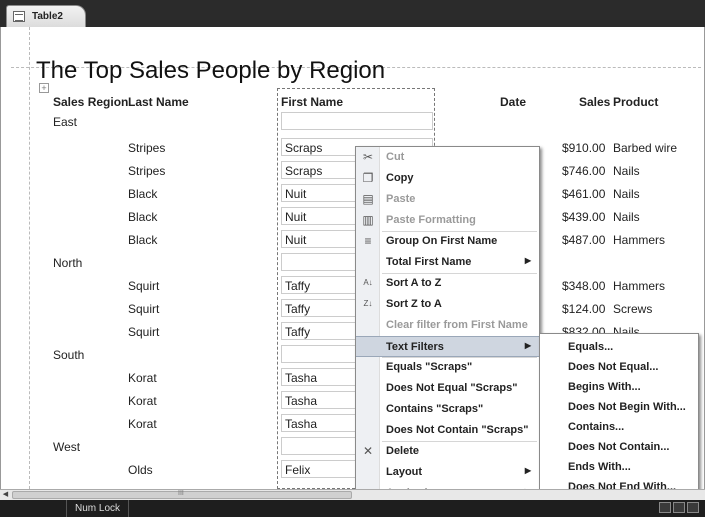 The image size is (705, 517). I want to click on horizontal-scrollbar: ◀ III, so click(352, 494).